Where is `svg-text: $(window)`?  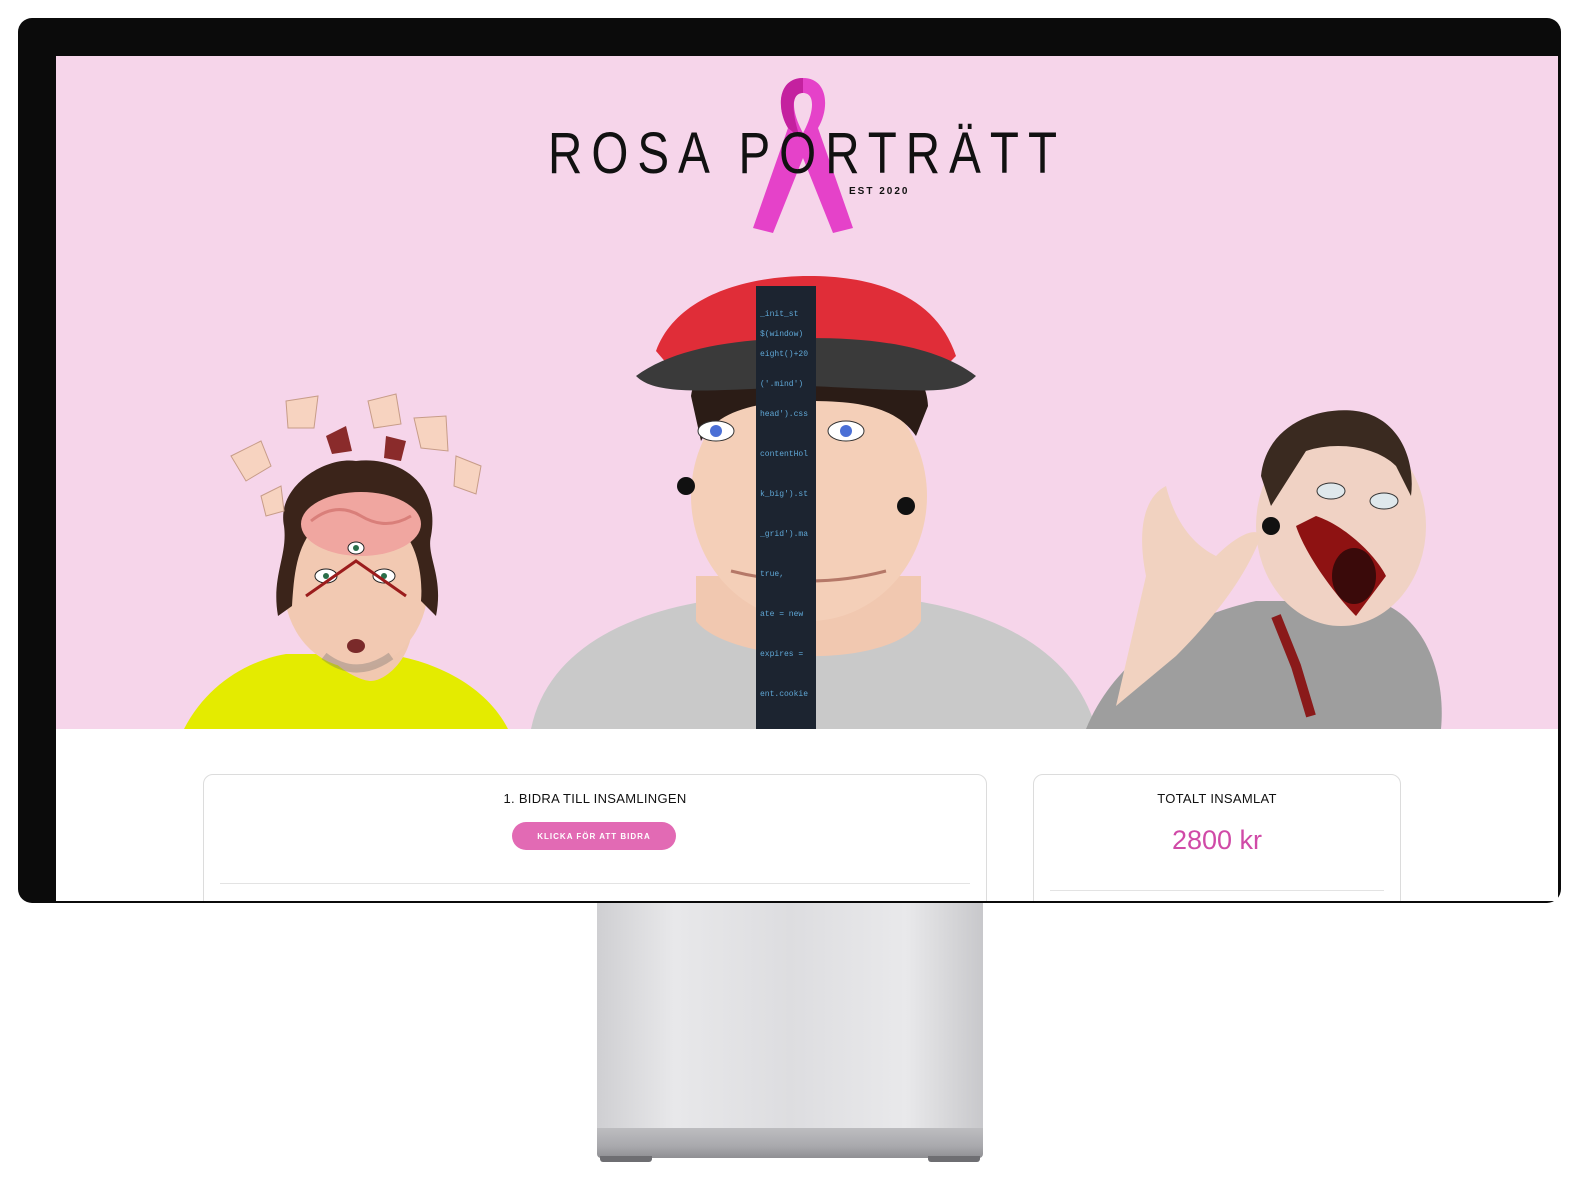 svg-text: $(window) is located at coordinates (781, 334).